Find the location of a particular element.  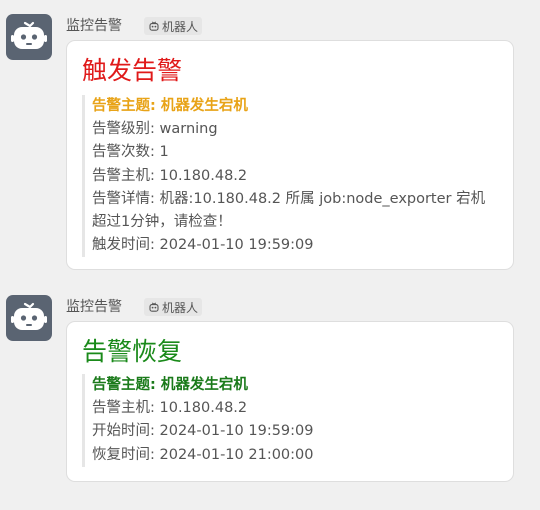

card-title: 触发告警 is located at coordinates (132, 70).